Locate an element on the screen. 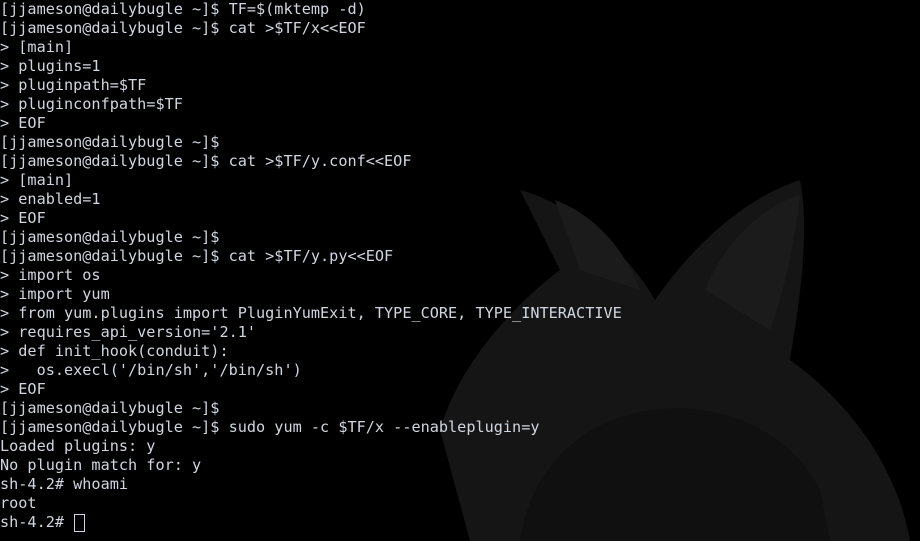 The image size is (920, 541). terminal-line: [jjameson@dailybugle ~]$ cat >$TF/x<<EOF is located at coordinates (183, 28).